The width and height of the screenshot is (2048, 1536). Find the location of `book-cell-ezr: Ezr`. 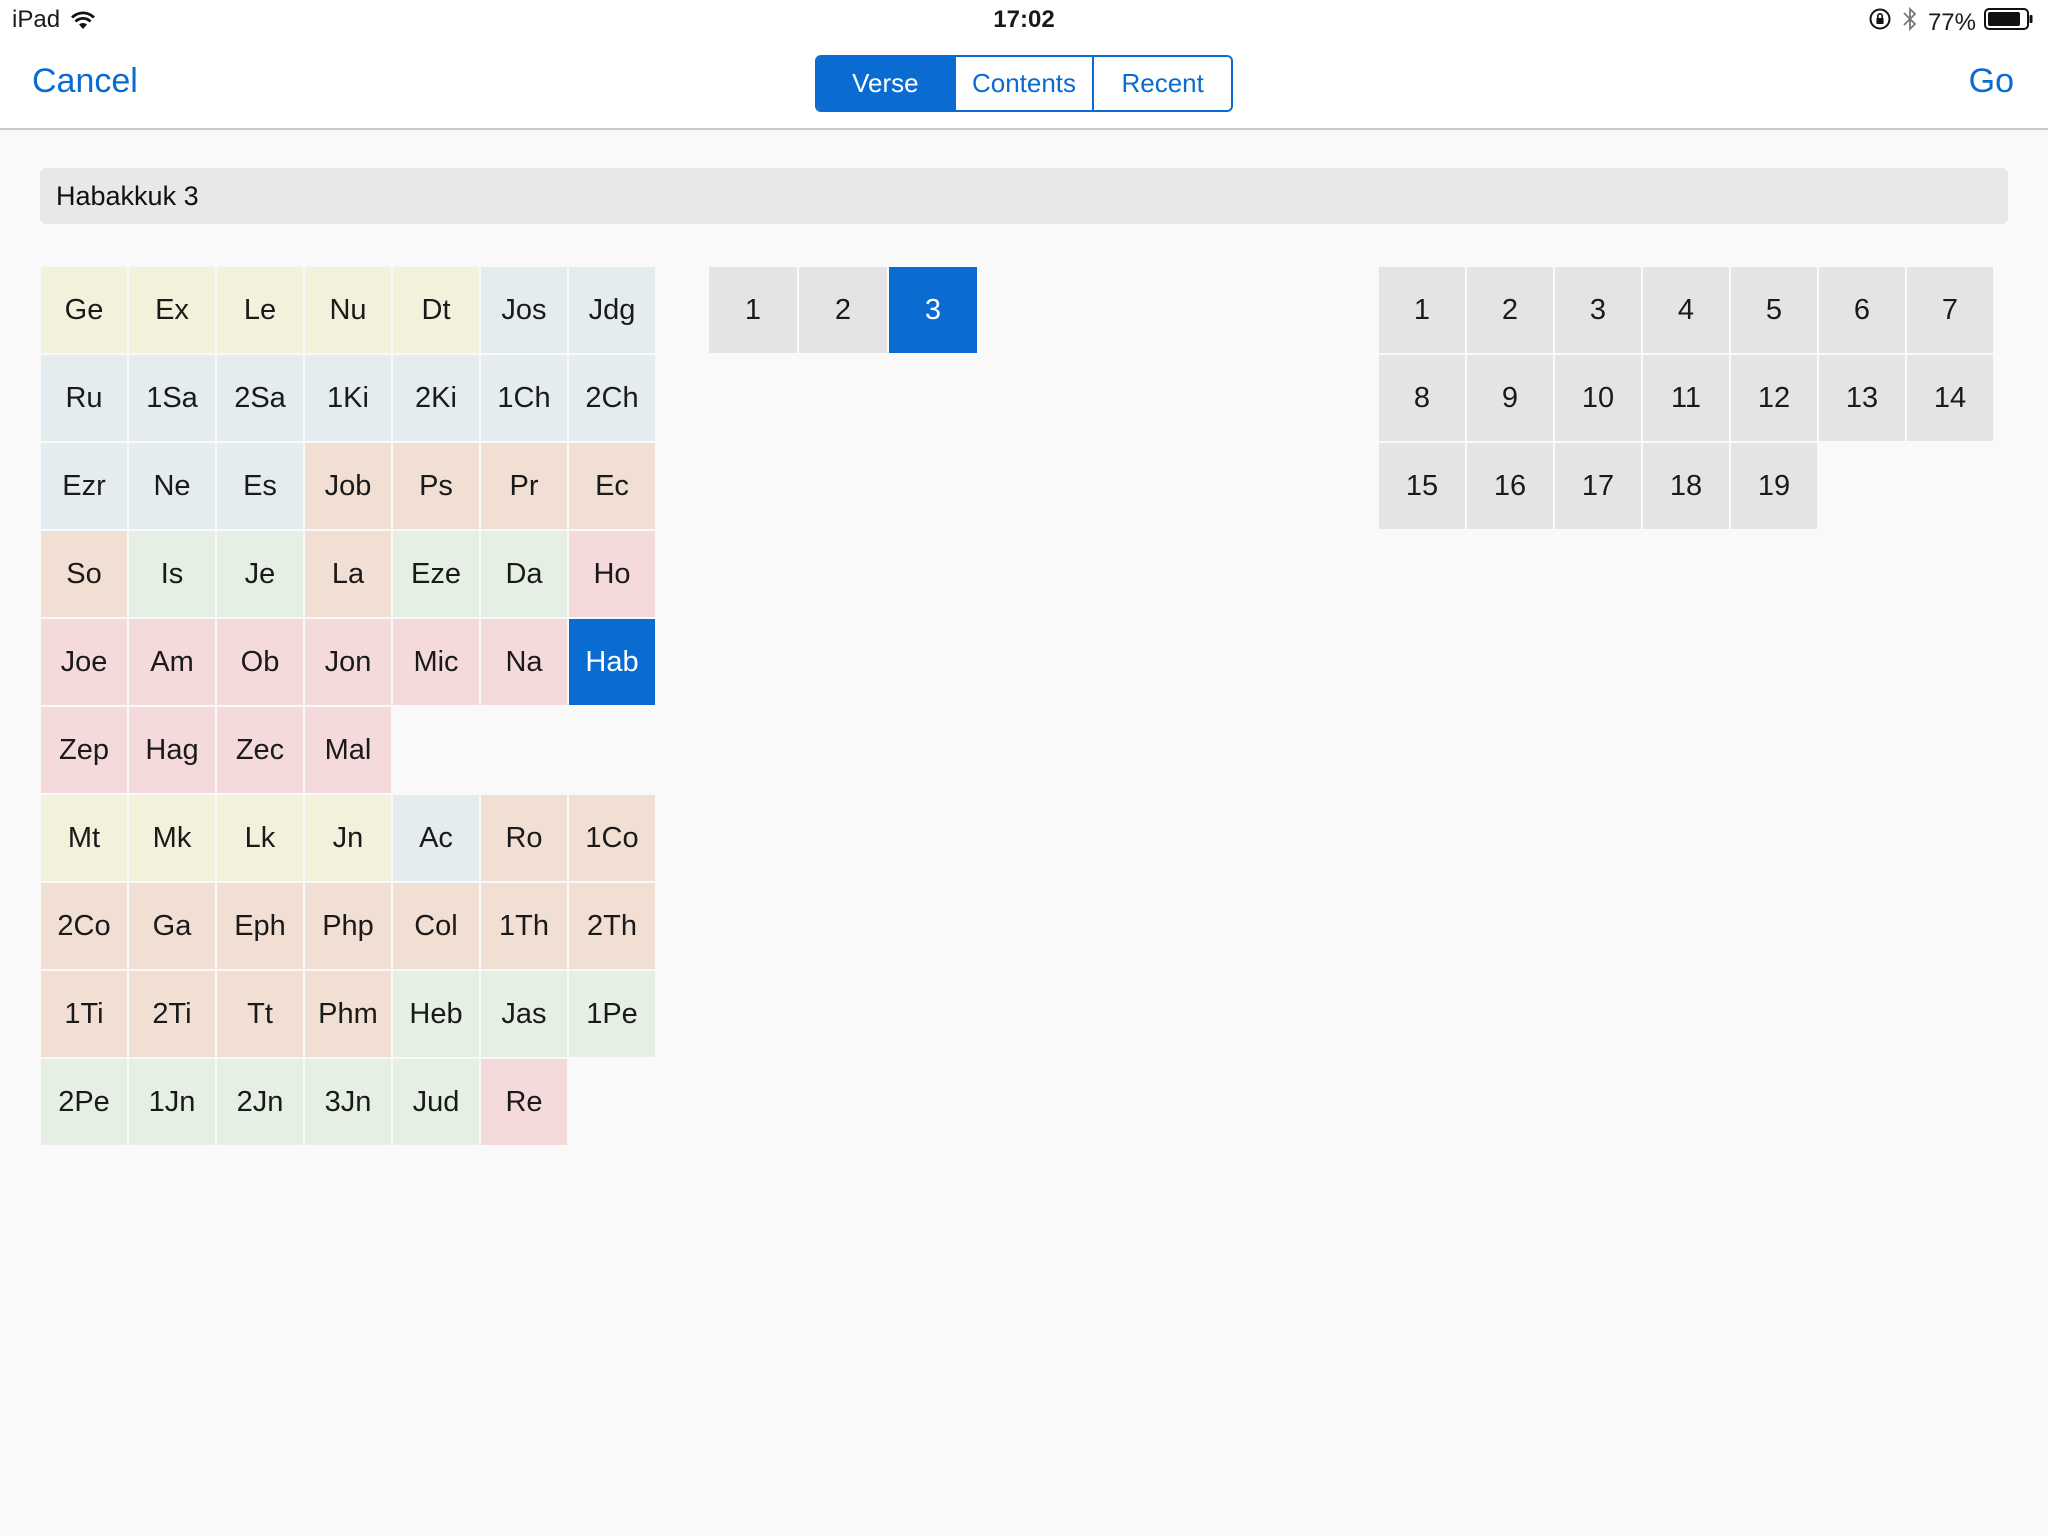

book-cell-ezr: Ezr is located at coordinates (84, 486).